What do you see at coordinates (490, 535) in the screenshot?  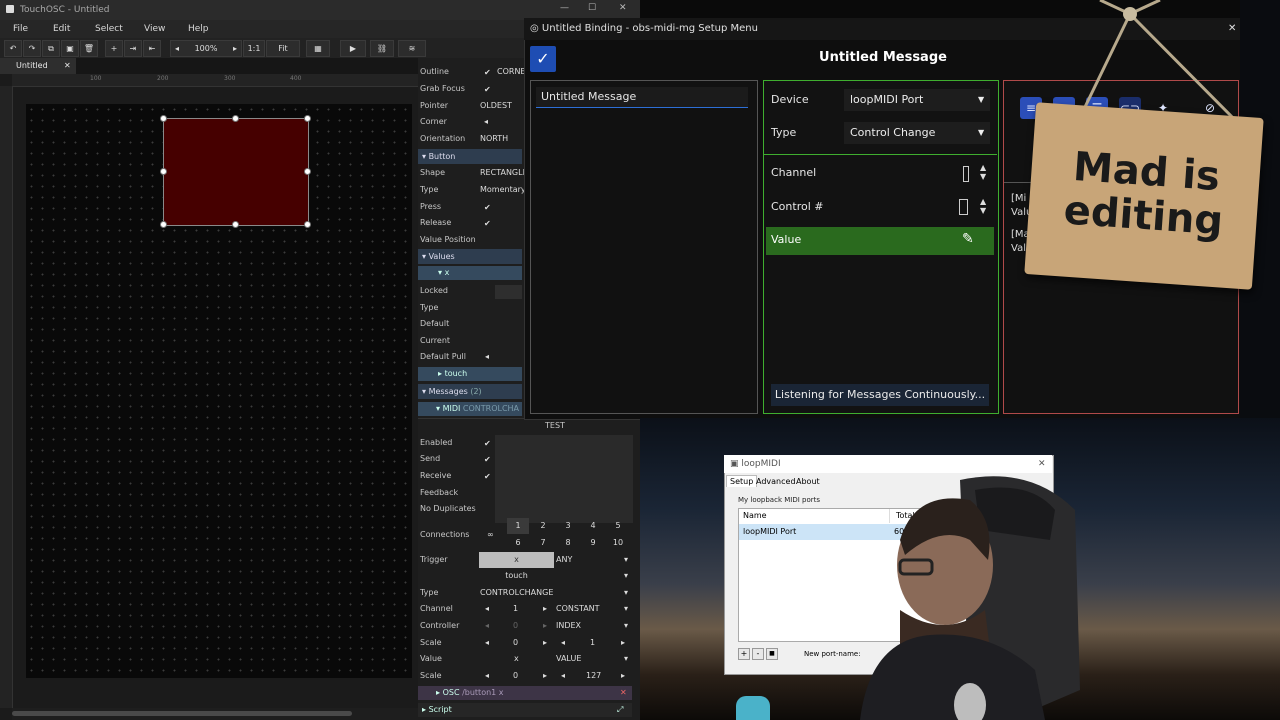 I see `connections-all-button: ∞` at bounding box center [490, 535].